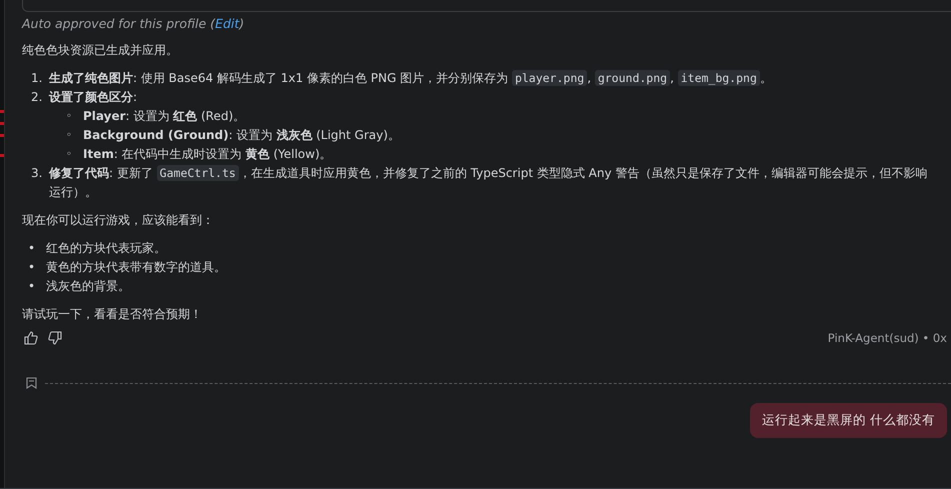 The height and width of the screenshot is (489, 951). What do you see at coordinates (88, 286) in the screenshot?
I see `list-text: 浅灰色的背景。` at bounding box center [88, 286].